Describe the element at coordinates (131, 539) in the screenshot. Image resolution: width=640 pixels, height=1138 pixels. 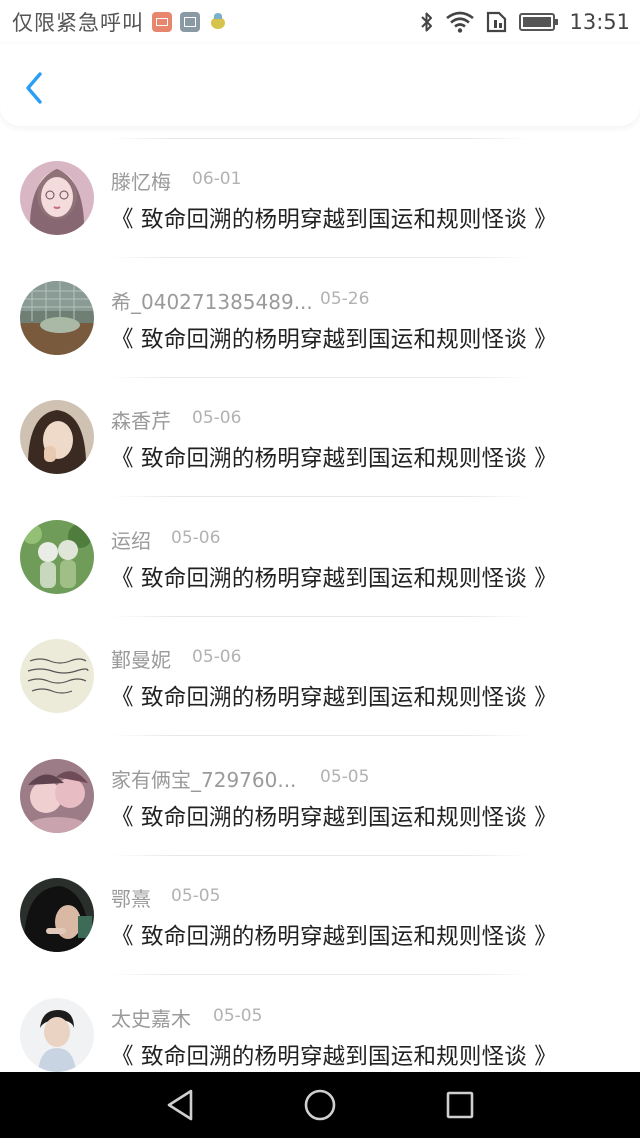
I see `user-name: 运绍` at that location.